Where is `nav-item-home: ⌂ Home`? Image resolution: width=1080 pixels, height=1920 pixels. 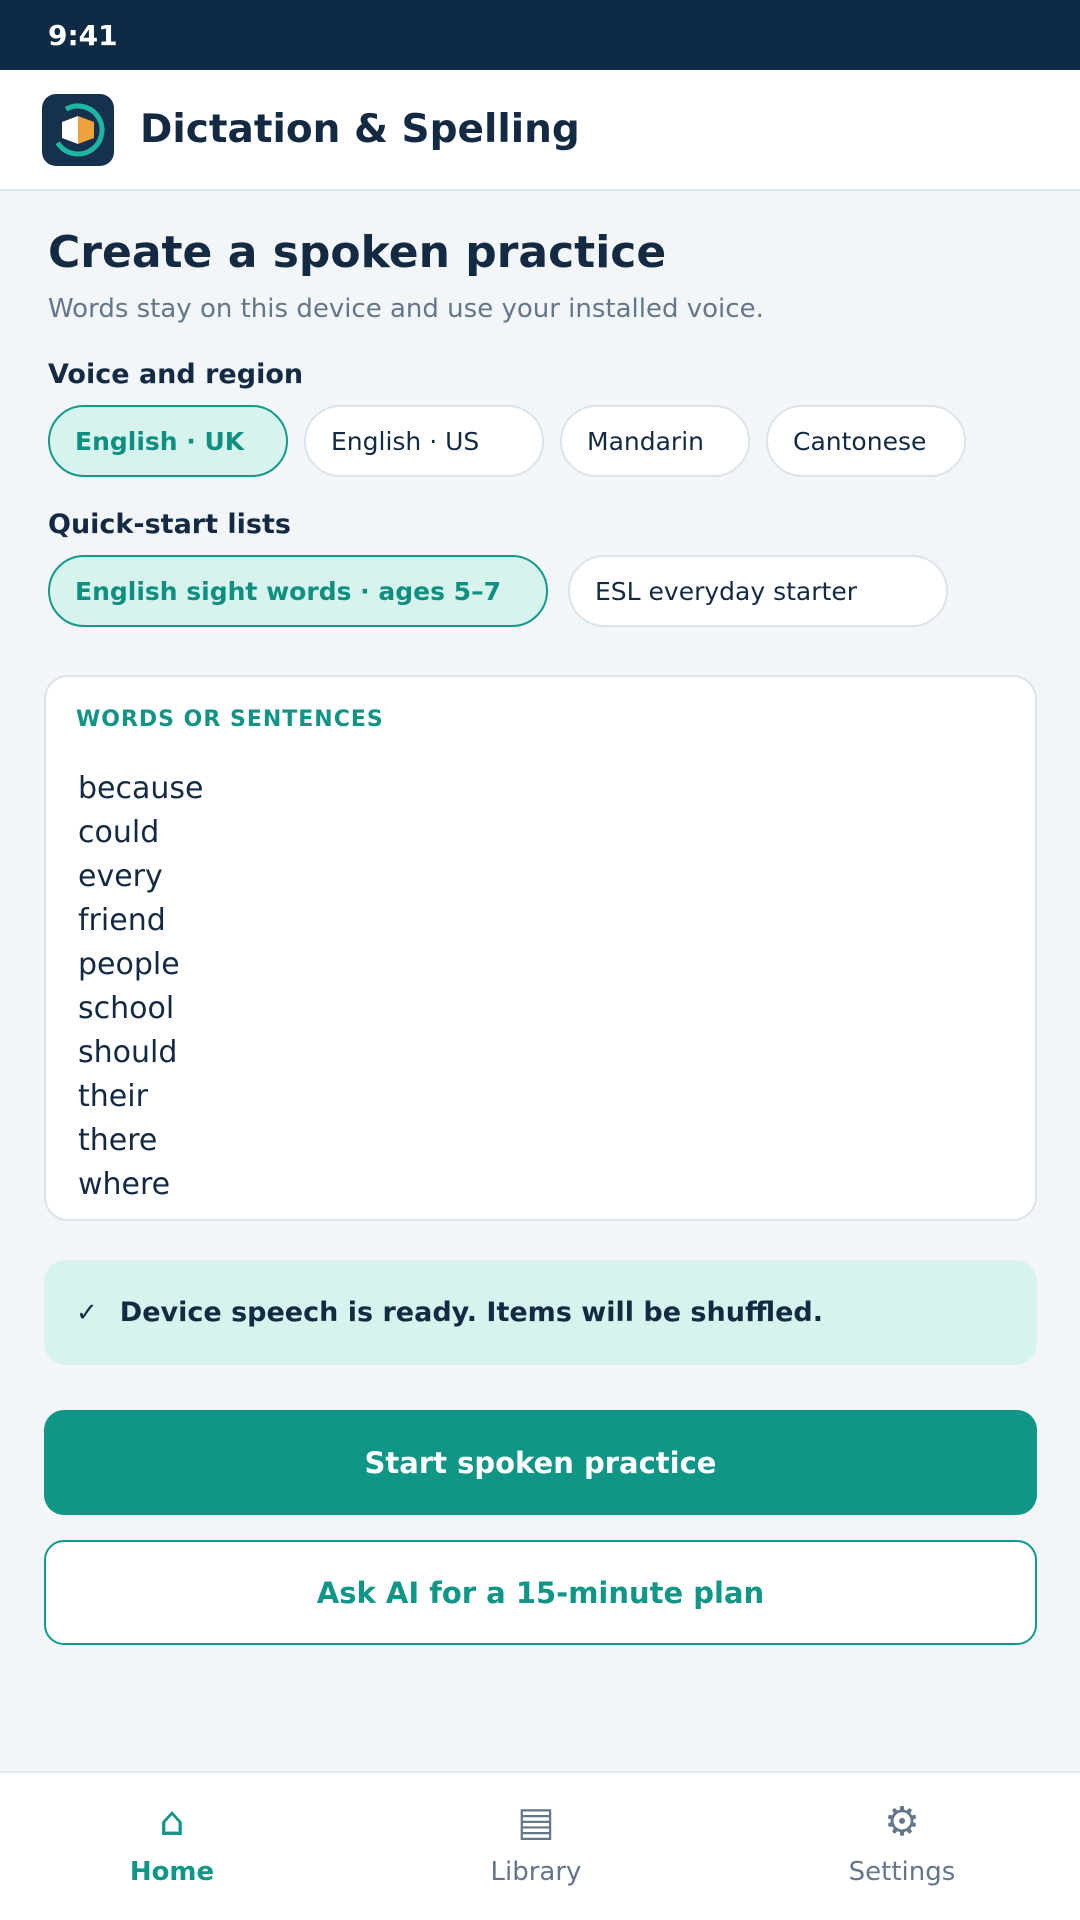 nav-item-home: ⌂ Home is located at coordinates (172, 1846).